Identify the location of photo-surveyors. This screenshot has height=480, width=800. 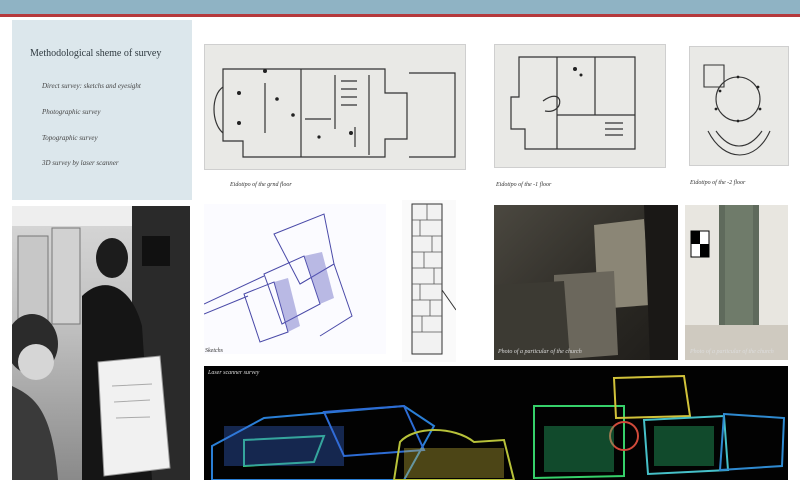
(101, 343).